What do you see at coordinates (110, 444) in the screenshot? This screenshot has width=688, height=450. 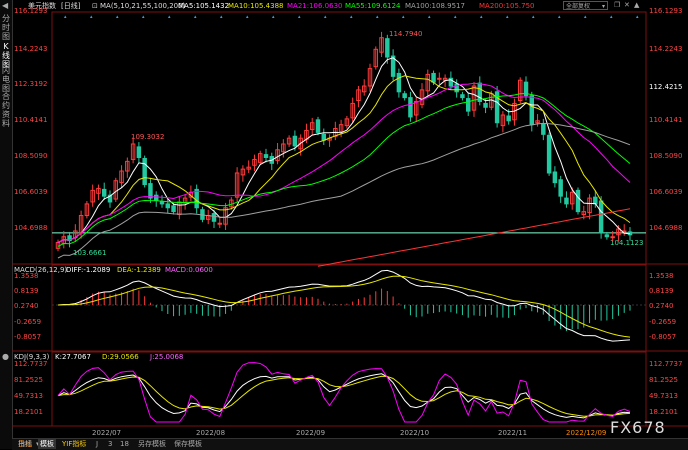 I see `tab-3: 3` at bounding box center [110, 444].